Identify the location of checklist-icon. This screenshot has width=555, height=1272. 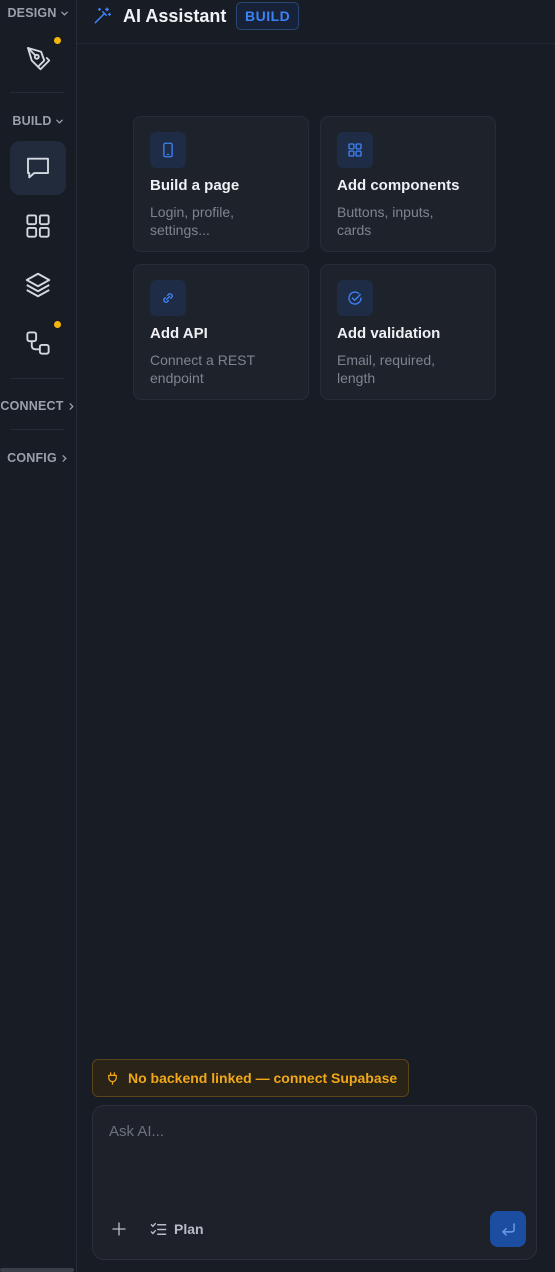
(158, 1228).